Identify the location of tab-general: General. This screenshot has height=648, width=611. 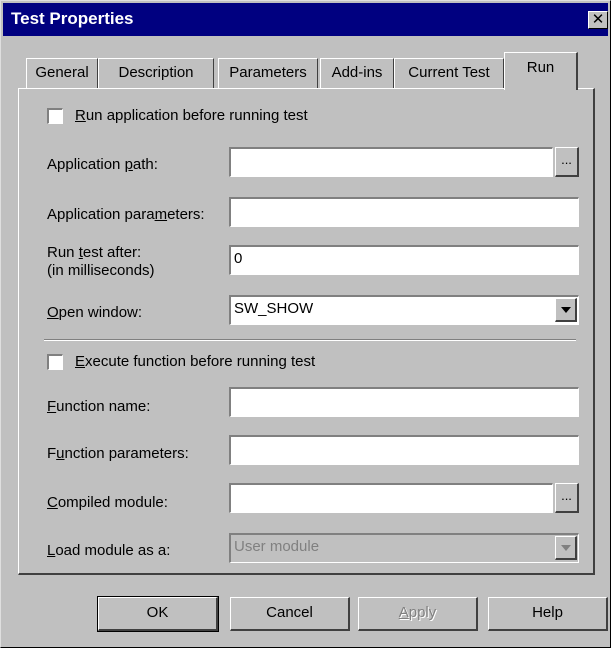
(62, 73).